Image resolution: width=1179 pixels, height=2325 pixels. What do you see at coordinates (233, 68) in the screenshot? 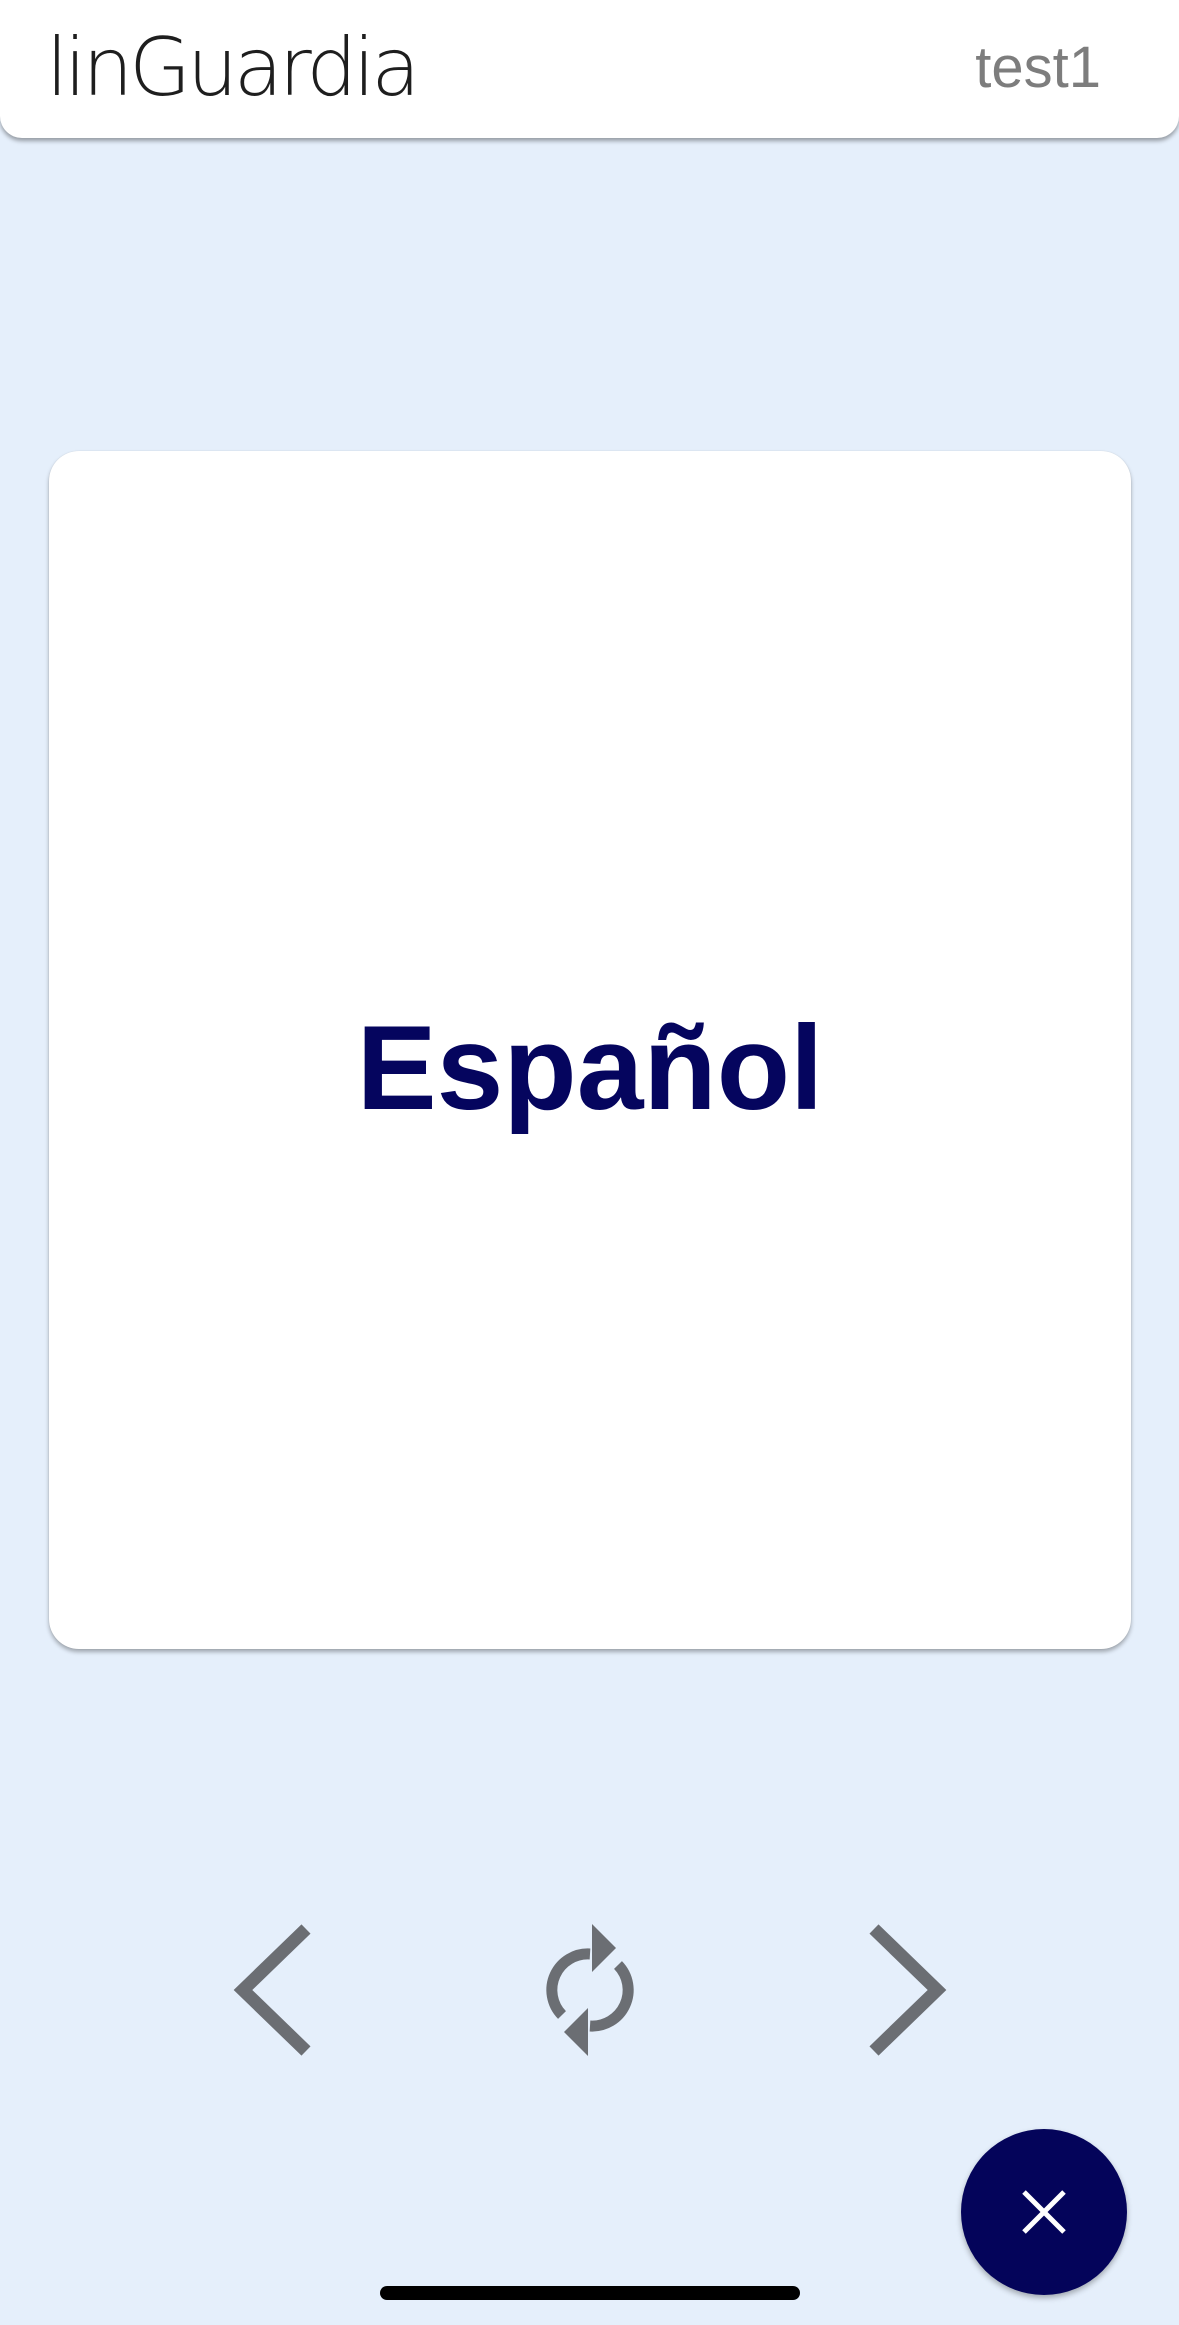
I see `app-logo: linGuardia` at bounding box center [233, 68].